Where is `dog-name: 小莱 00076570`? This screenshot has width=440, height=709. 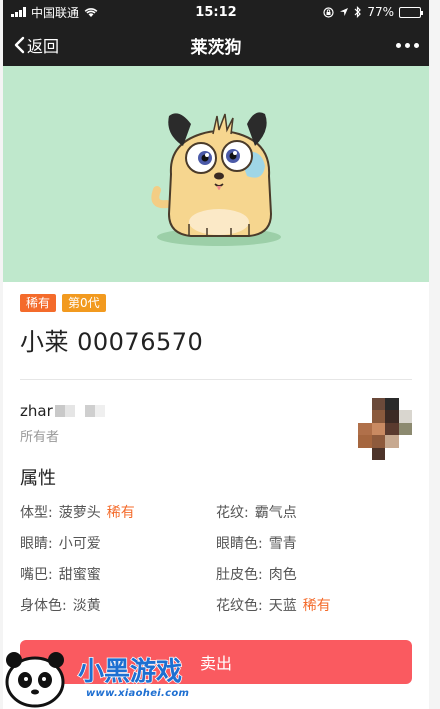 dog-name: 小莱 00076570 is located at coordinates (112, 342).